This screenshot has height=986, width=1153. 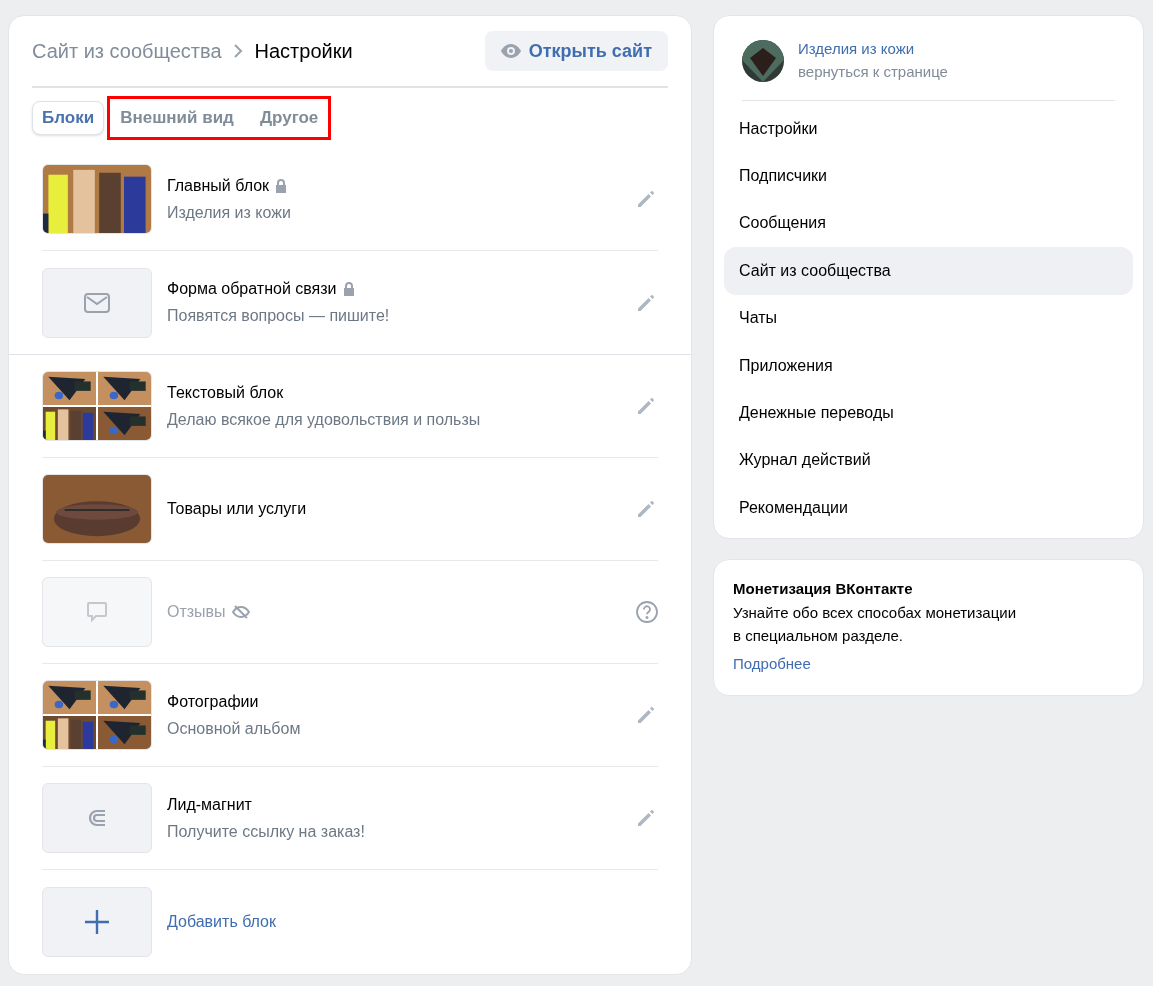 What do you see at coordinates (928, 663) in the screenshot?
I see `more-link: Подробнее` at bounding box center [928, 663].